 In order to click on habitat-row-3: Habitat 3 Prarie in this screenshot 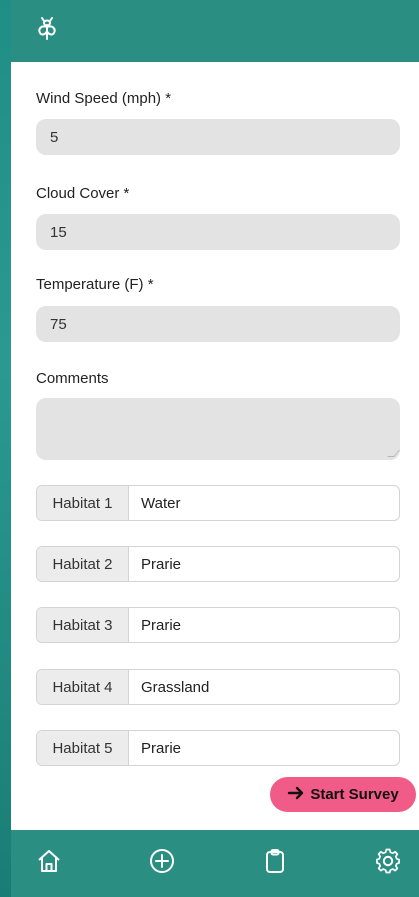, I will do `click(218, 625)`.